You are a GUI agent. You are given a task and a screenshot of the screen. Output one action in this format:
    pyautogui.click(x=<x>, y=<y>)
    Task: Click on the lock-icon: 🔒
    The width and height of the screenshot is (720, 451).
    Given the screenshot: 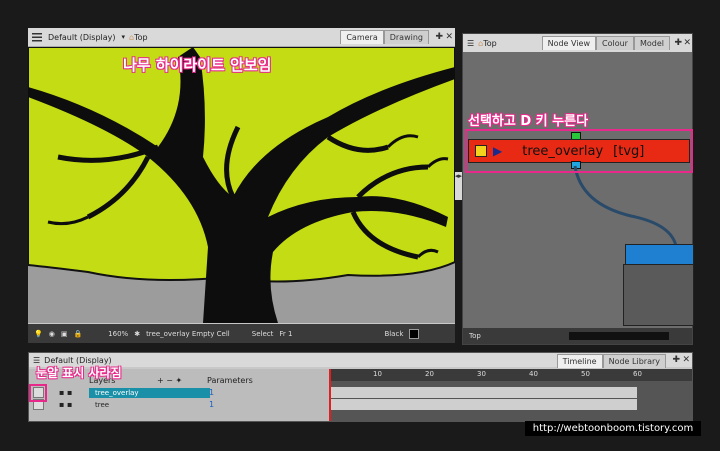 What is the action you would take?
    pyautogui.click(x=77, y=334)
    